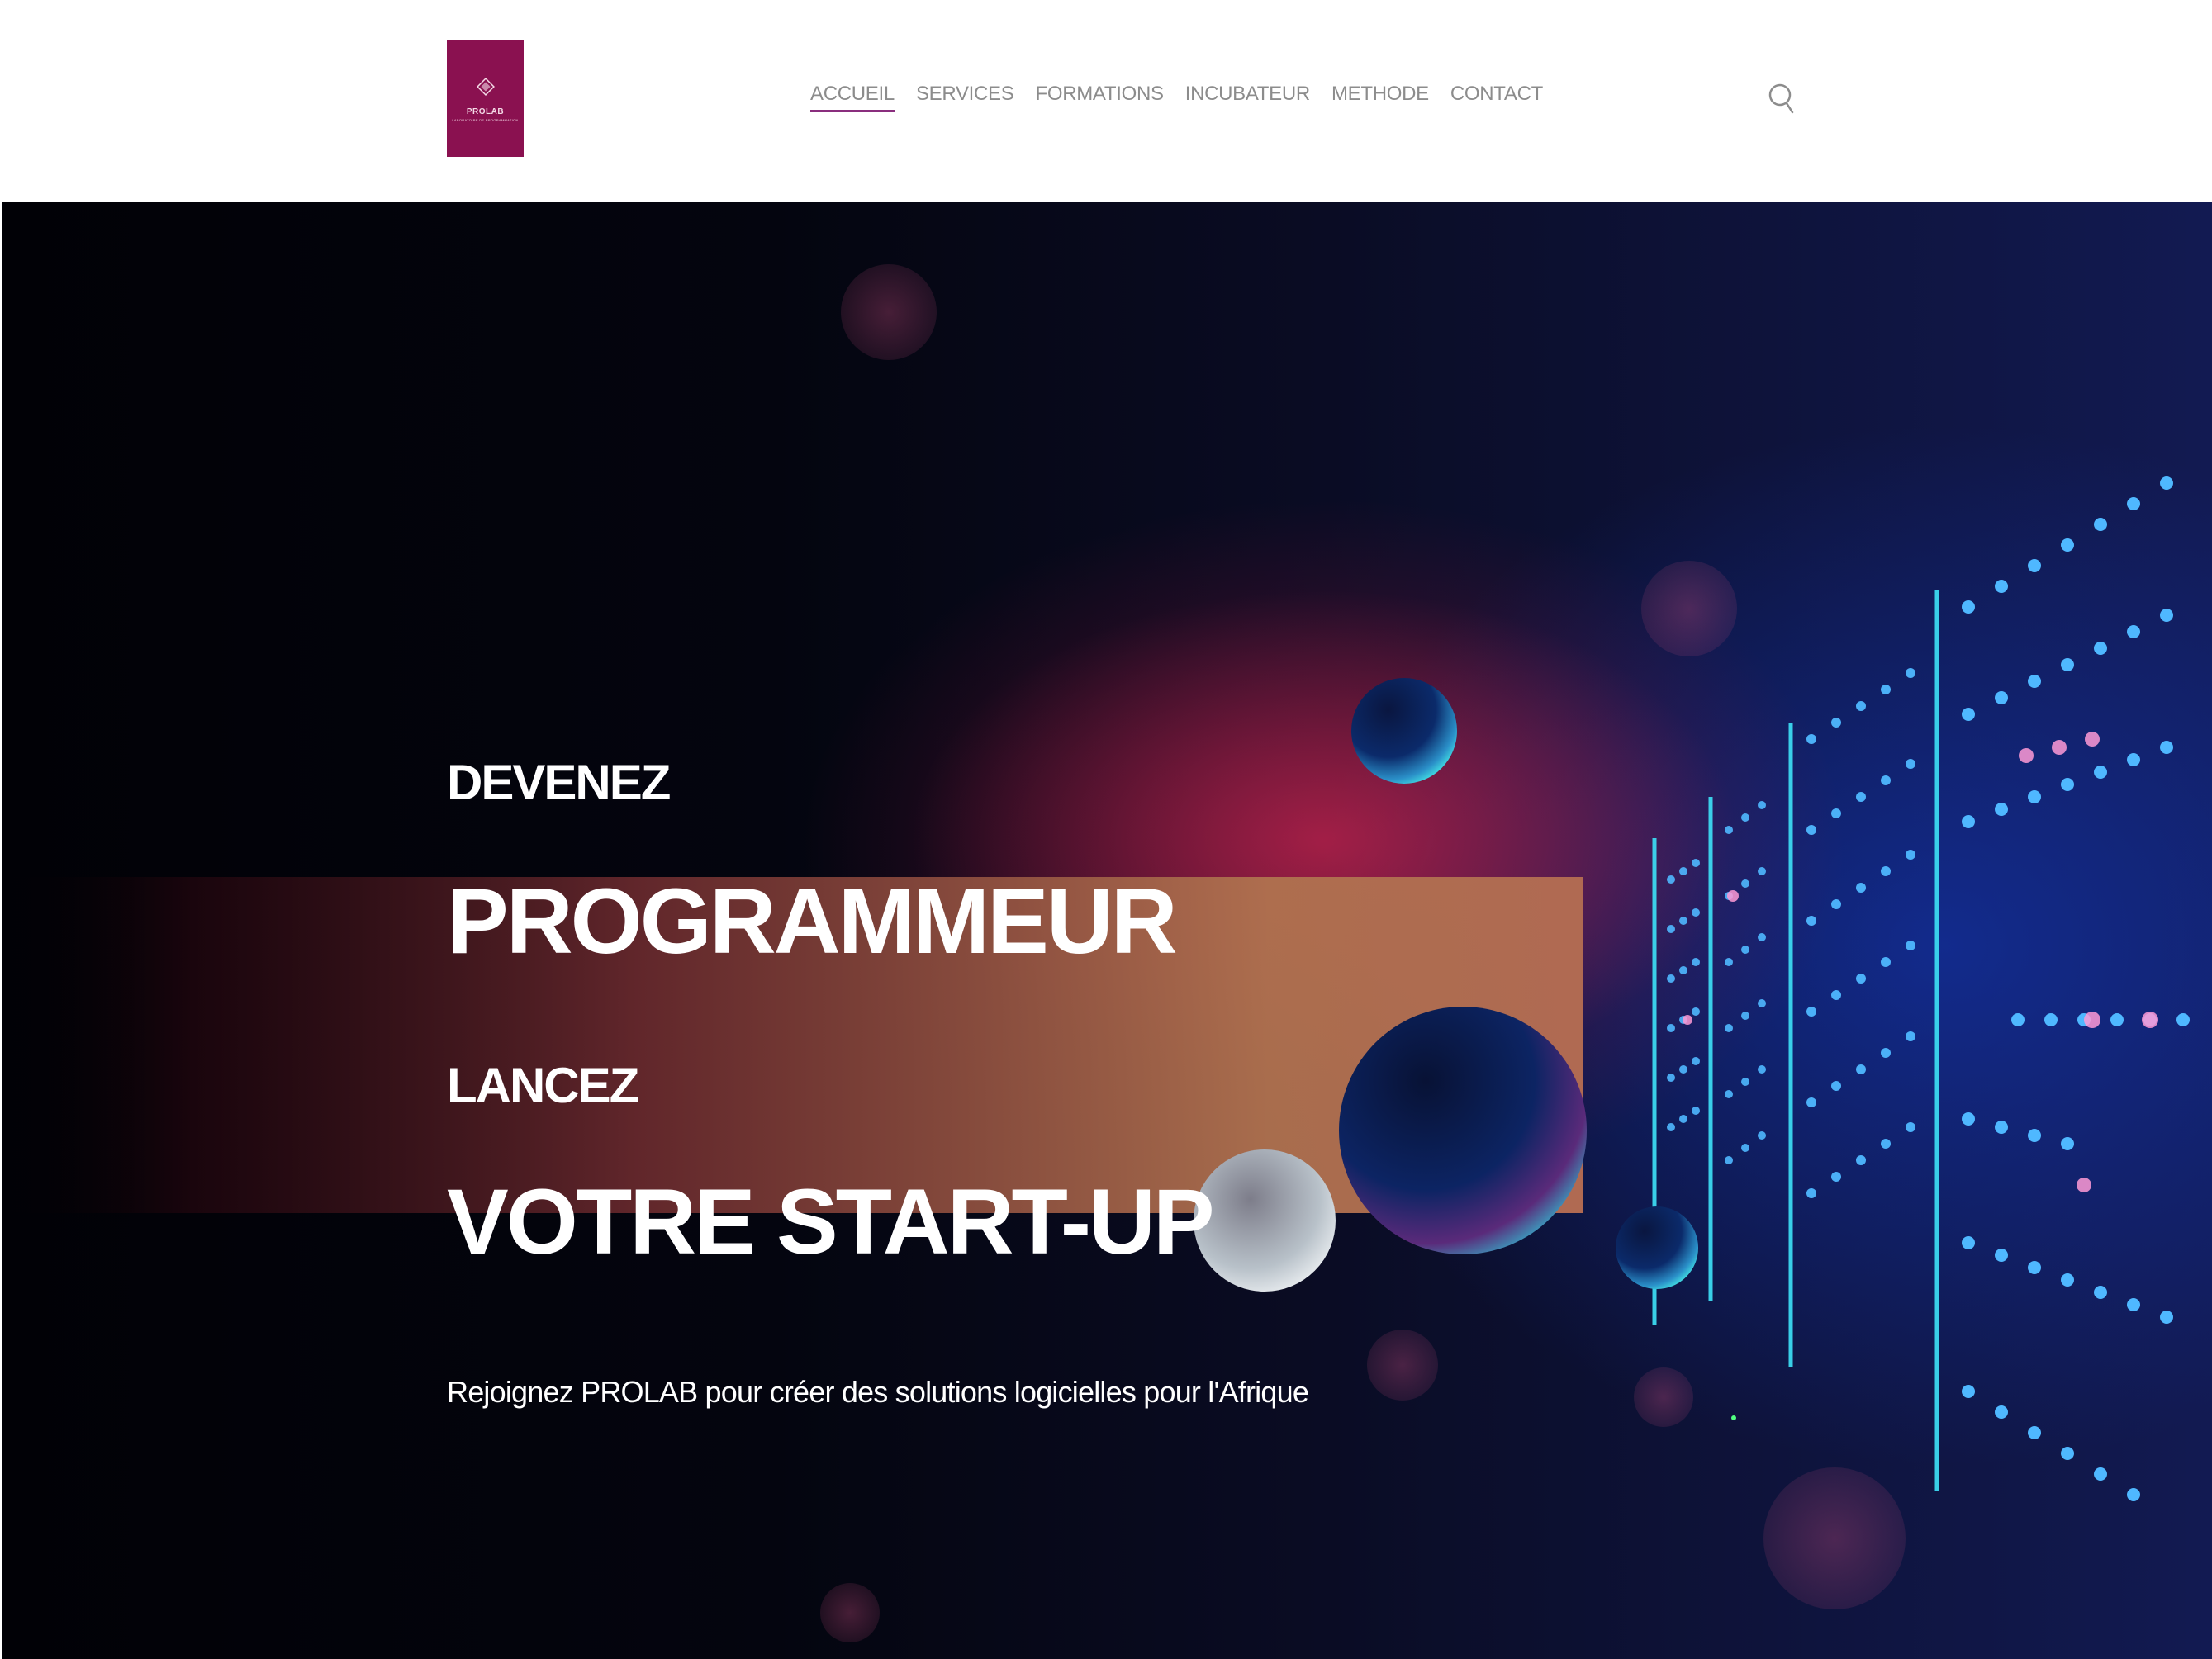 The height and width of the screenshot is (1659, 2212). Describe the element at coordinates (1248, 98) in the screenshot. I see `nav-item-incubateur: INCUBATEUR` at that location.